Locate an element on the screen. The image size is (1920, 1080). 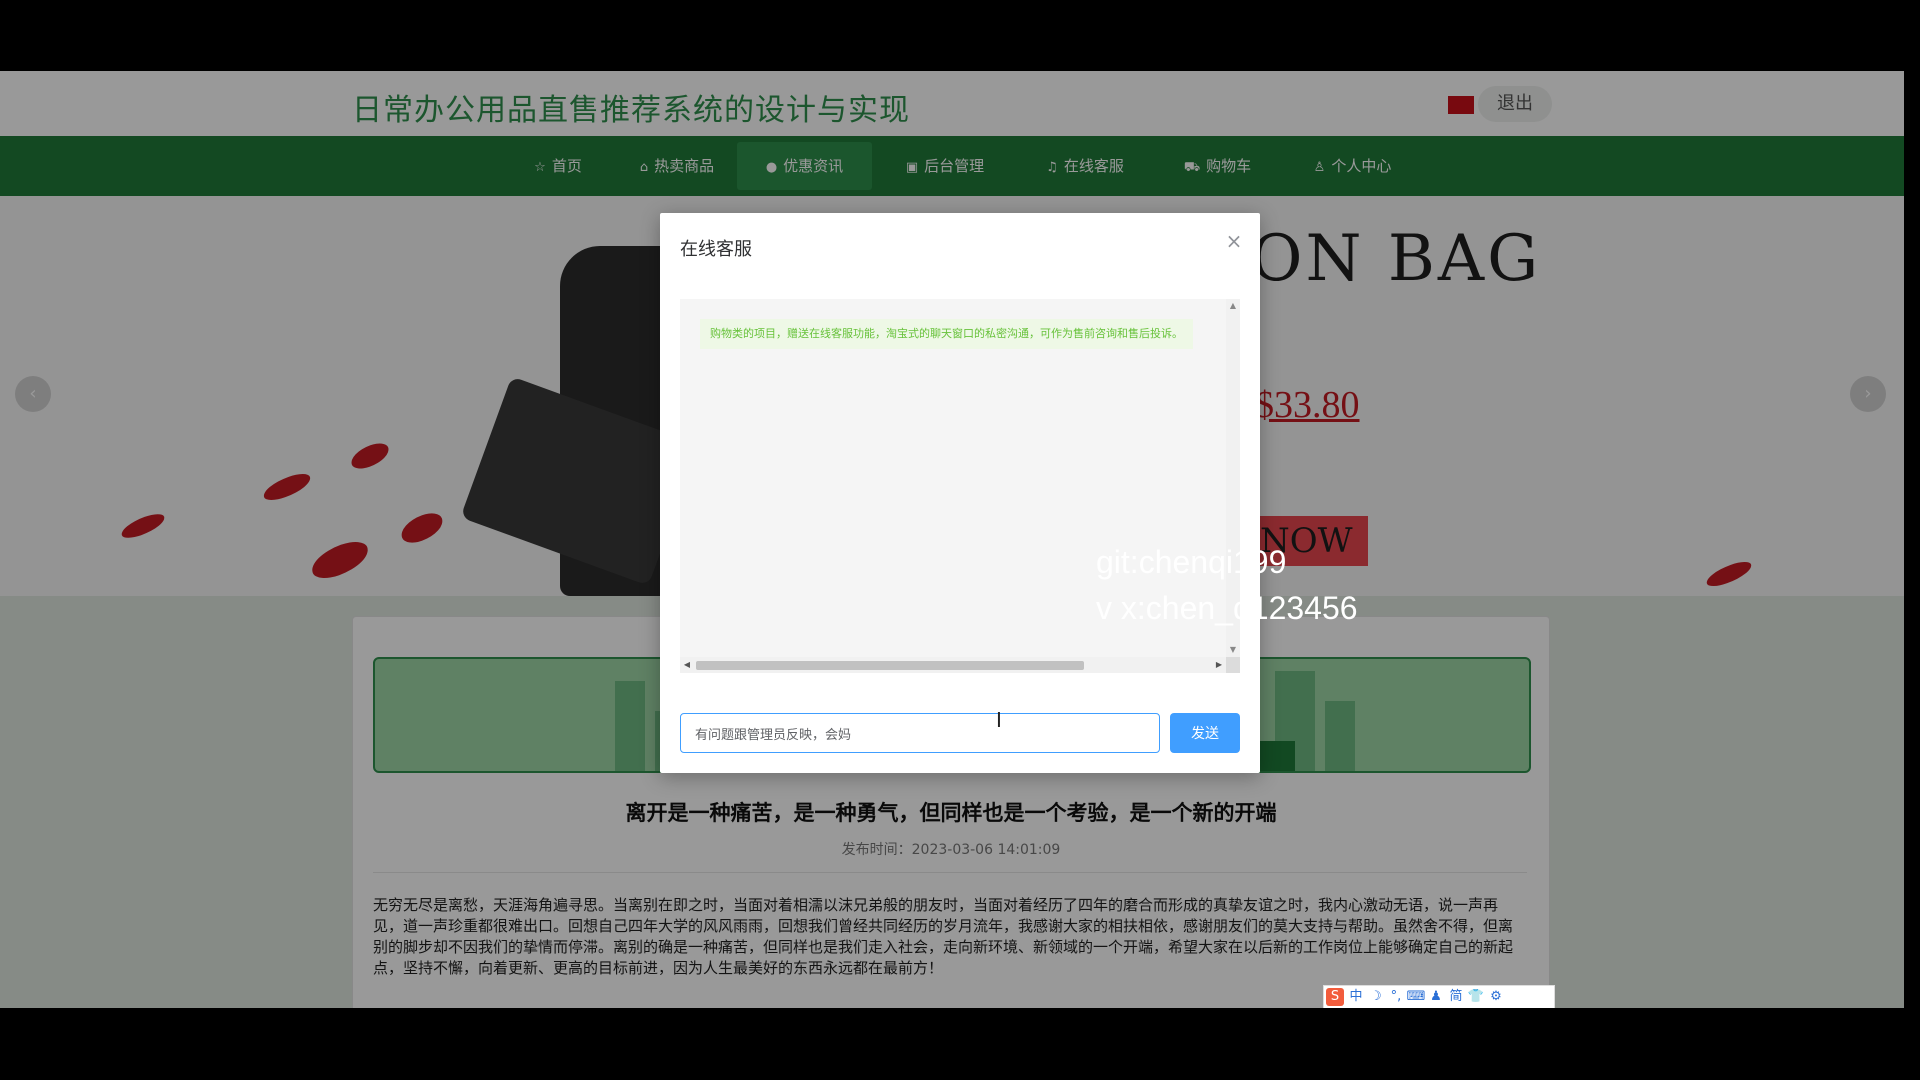
watermark-line: git:chenqi199 is located at coordinates (1191, 562).